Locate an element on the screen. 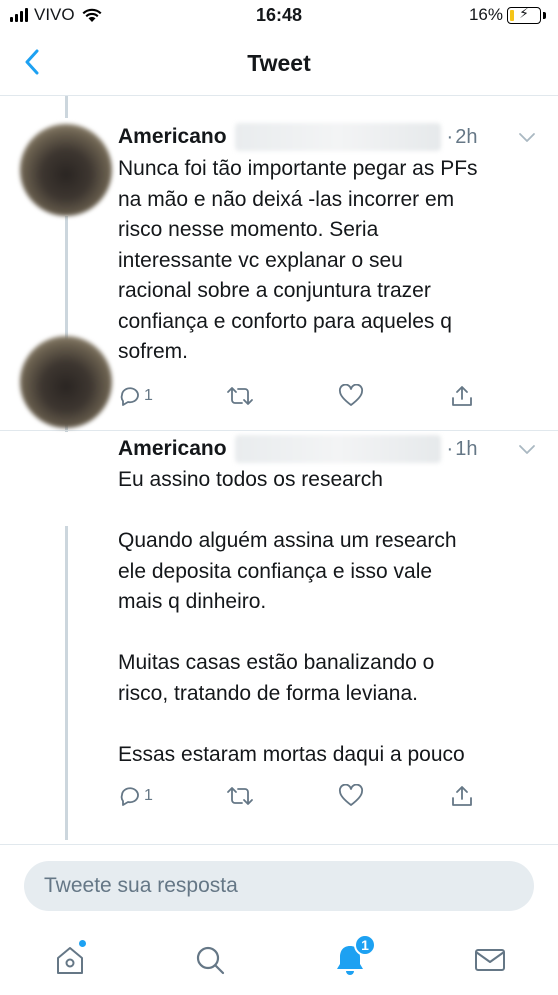 The height and width of the screenshot is (995, 558). search-icon is located at coordinates (210, 960).